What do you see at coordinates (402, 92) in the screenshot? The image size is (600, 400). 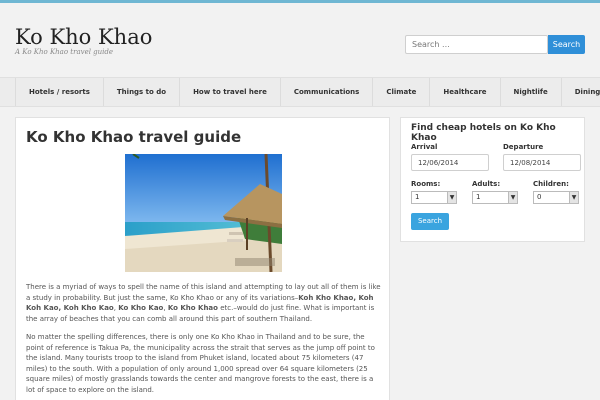 I see `nav-item-climate: Climate` at bounding box center [402, 92].